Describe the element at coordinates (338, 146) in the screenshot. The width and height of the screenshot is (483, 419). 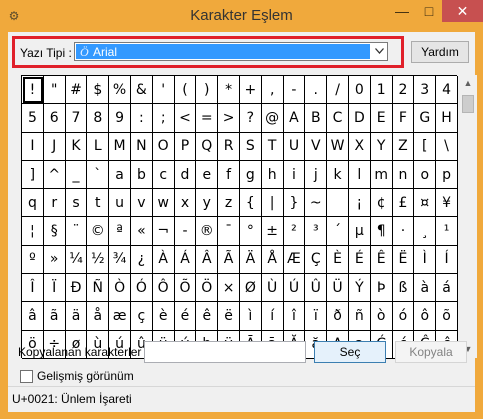
I see `character-cell: W` at that location.